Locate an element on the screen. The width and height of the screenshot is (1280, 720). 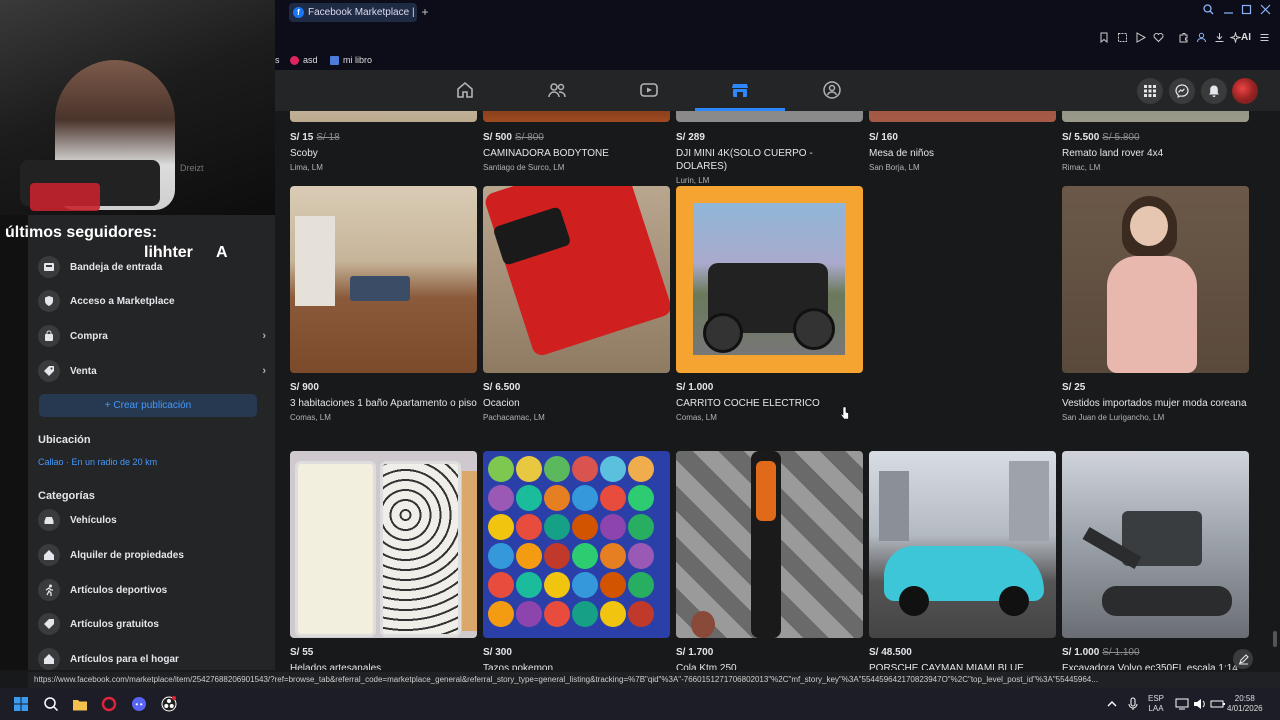
facebook-header is located at coordinates (777, 91).